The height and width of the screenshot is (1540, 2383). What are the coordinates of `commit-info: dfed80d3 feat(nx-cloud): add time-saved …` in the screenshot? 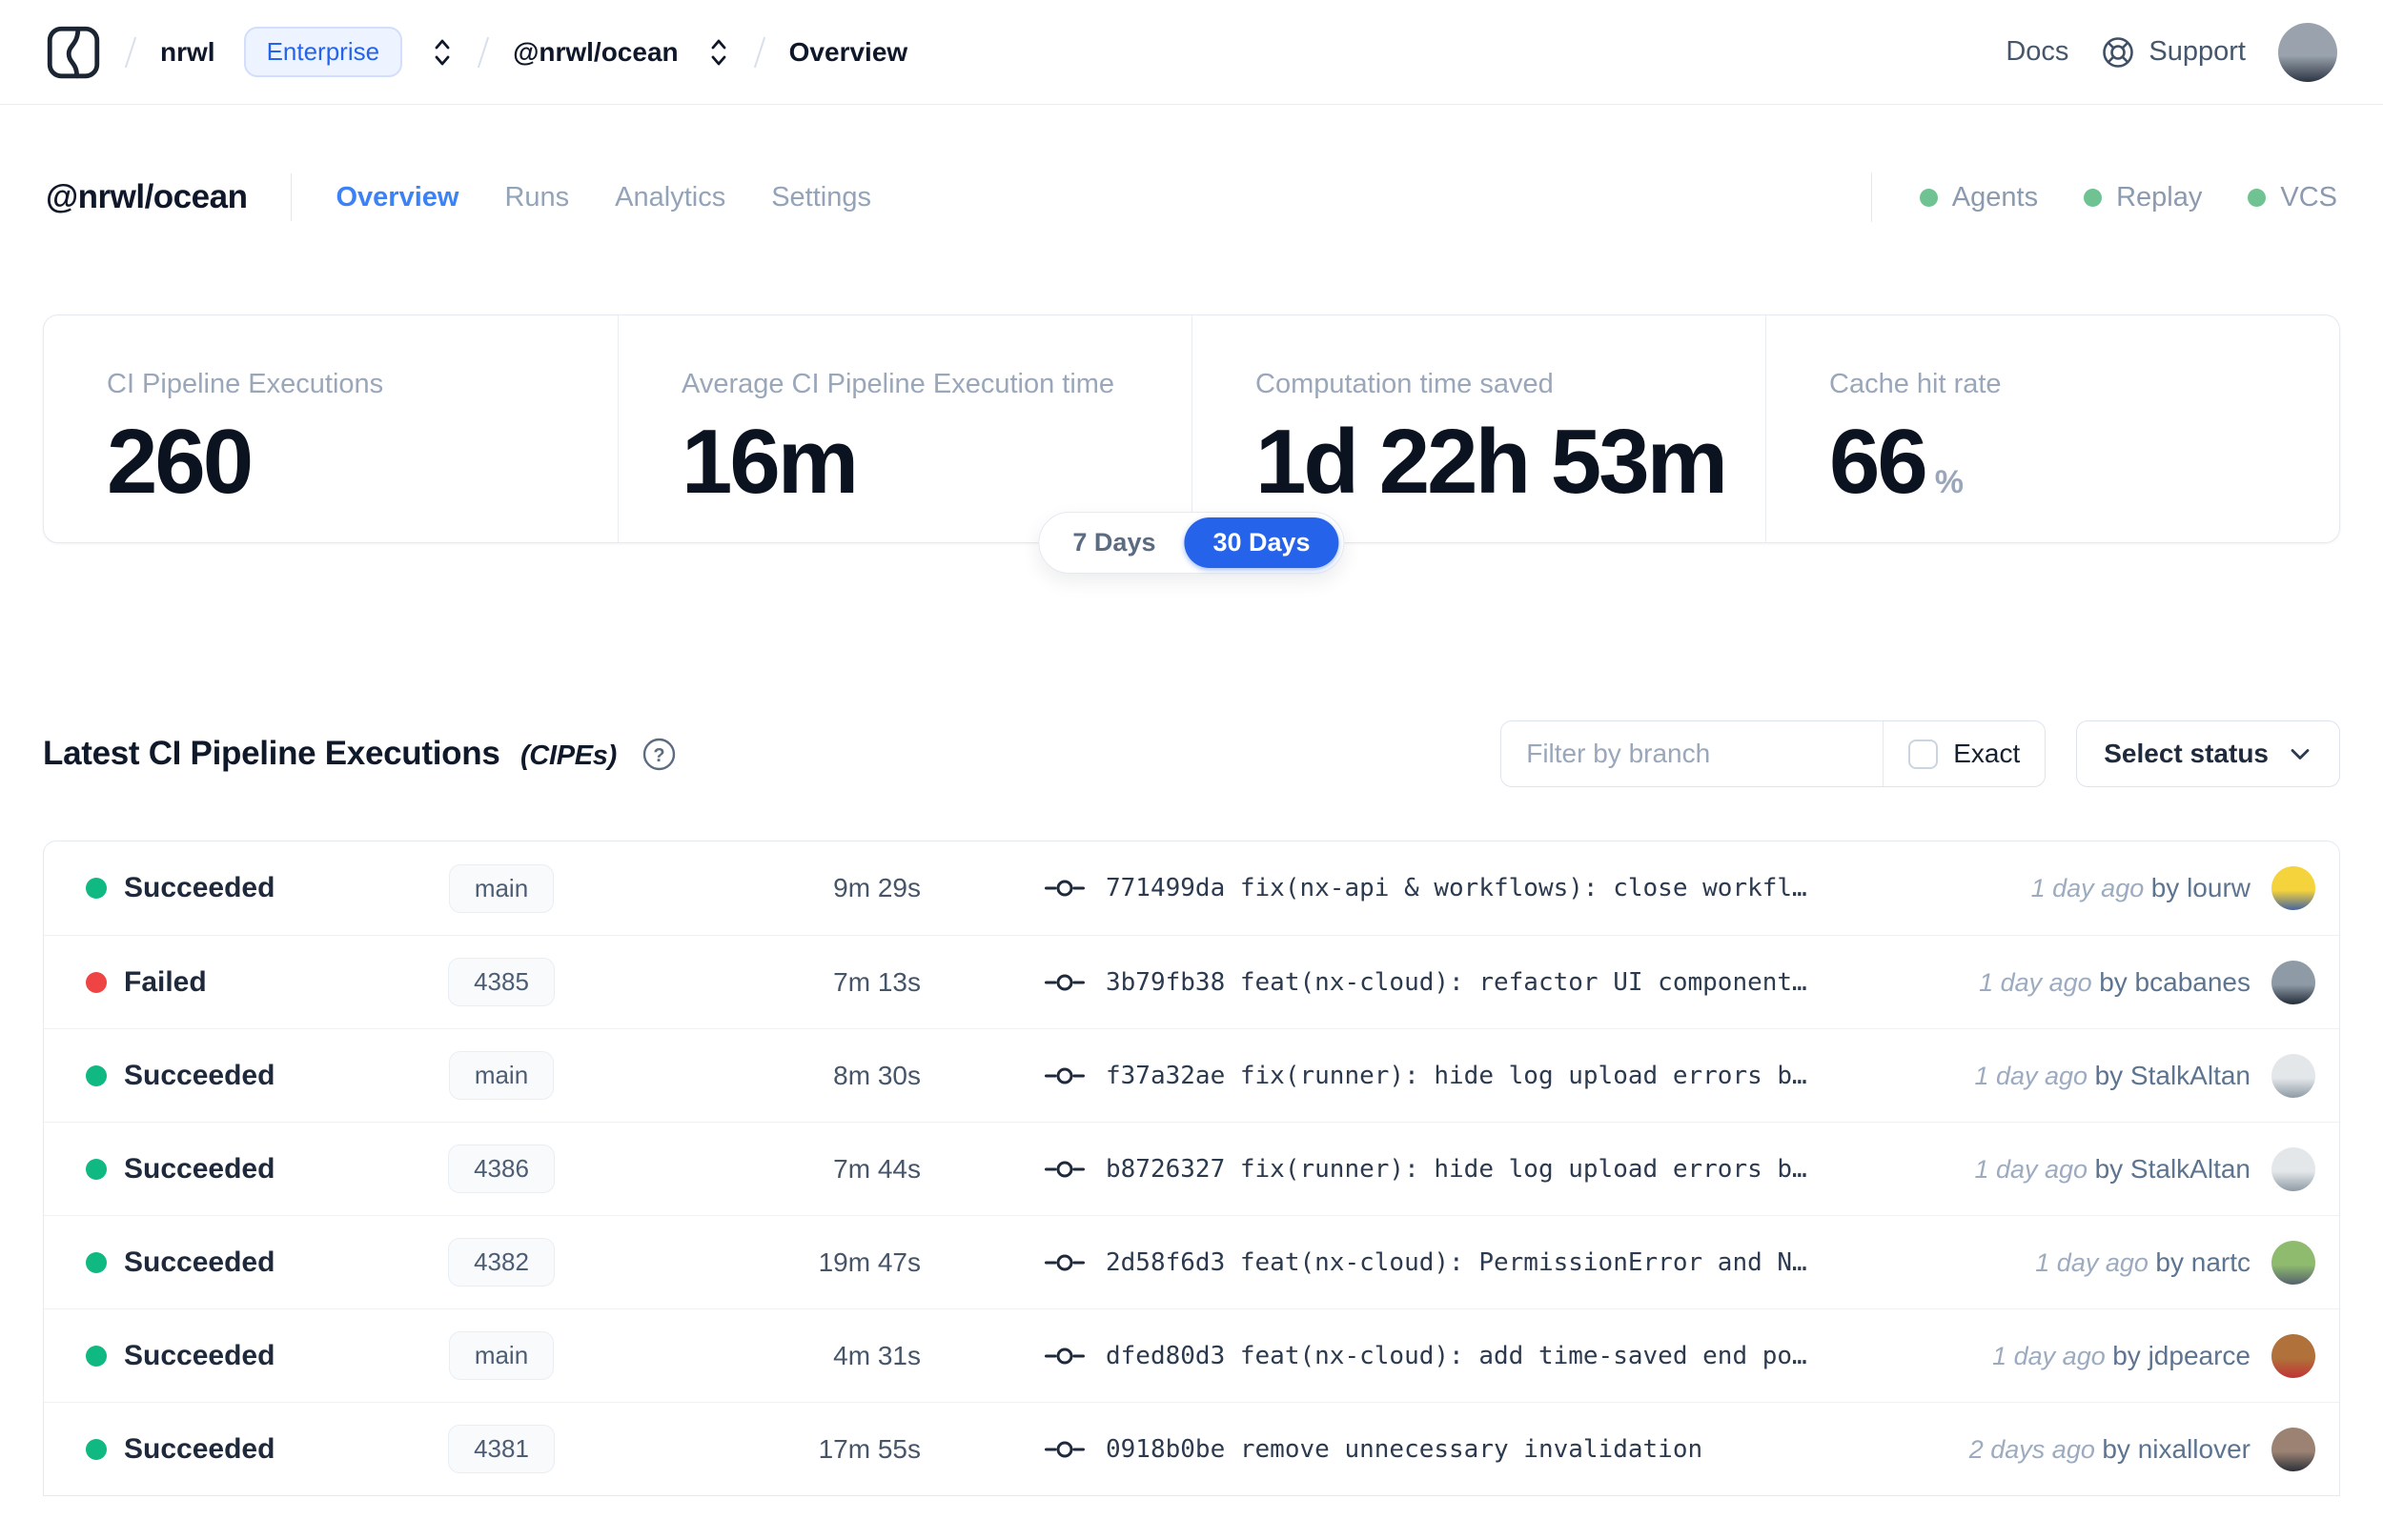 It's located at (1426, 1356).